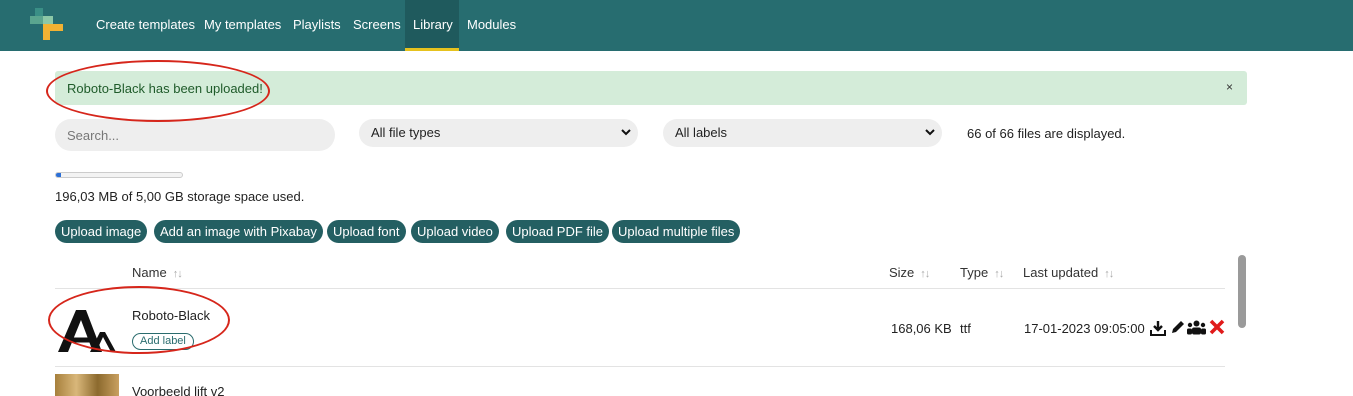 The height and width of the screenshot is (396, 1353). What do you see at coordinates (1196, 327) in the screenshot?
I see `users-icon` at bounding box center [1196, 327].